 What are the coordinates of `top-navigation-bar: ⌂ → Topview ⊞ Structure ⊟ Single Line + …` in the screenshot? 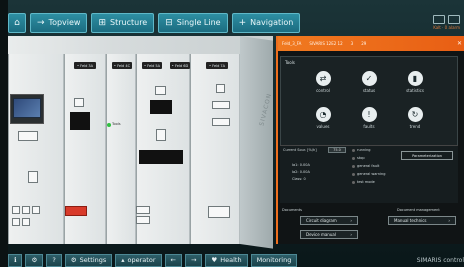 It's located at (234, 22).